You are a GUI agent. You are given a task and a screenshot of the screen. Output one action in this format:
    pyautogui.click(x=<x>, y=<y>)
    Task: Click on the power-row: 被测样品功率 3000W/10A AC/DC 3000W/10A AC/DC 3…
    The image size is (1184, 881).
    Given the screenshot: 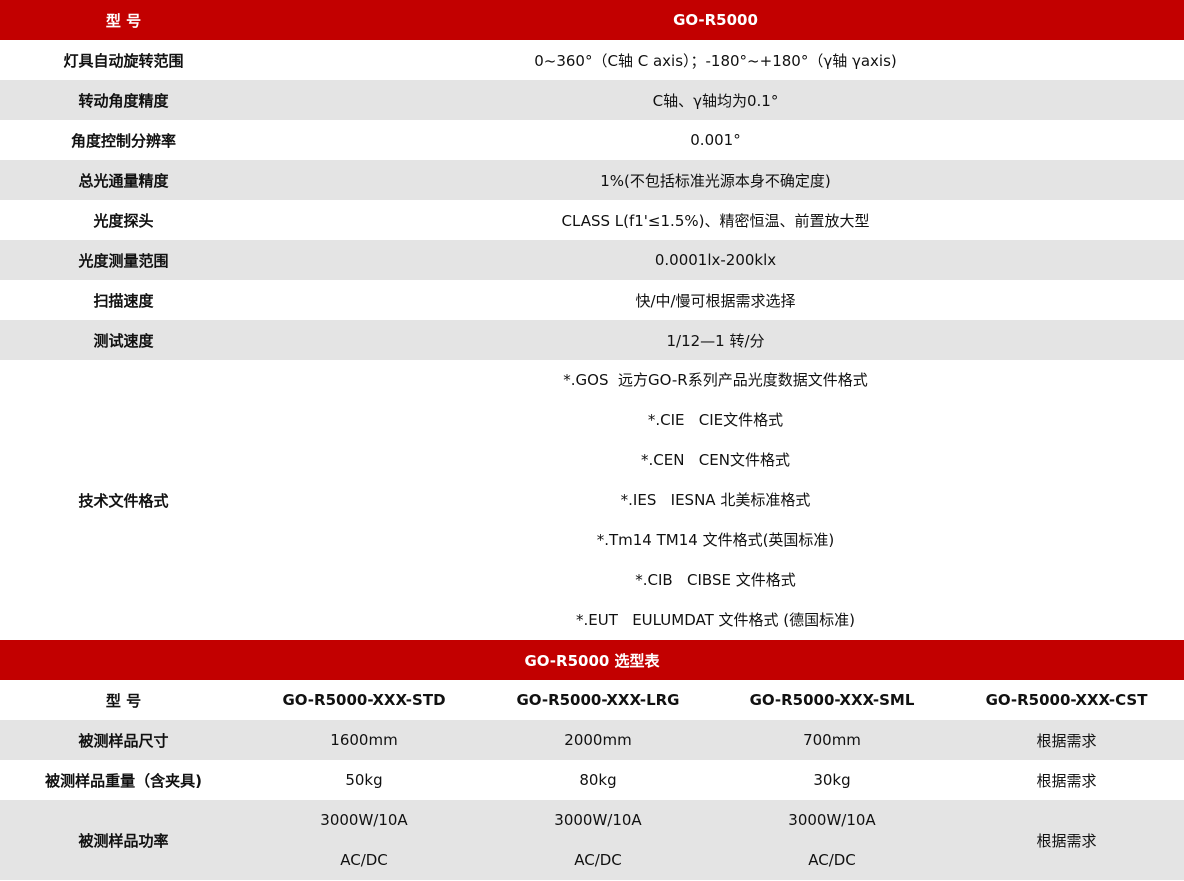 What is the action you would take?
    pyautogui.click(x=592, y=840)
    